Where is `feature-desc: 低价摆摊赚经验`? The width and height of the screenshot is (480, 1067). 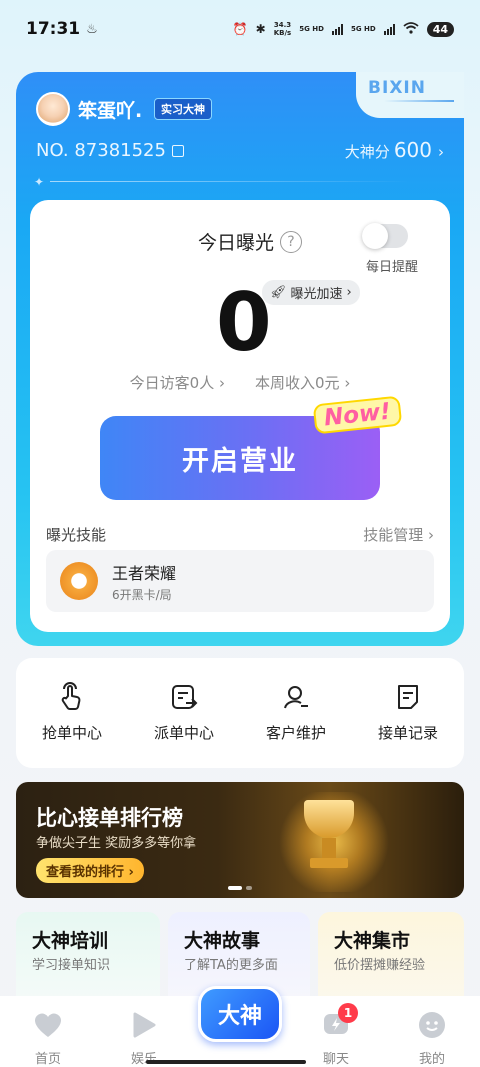
feature-desc: 低价摆摊赚经验 is located at coordinates (380, 965).